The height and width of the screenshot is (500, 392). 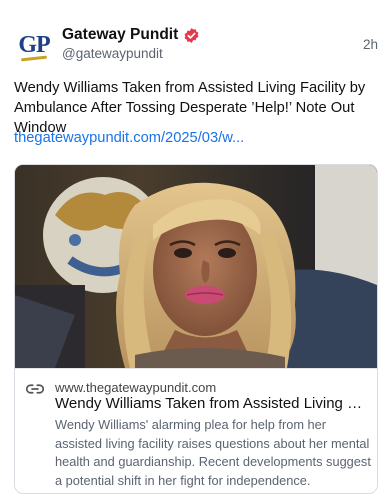 What do you see at coordinates (136, 387) in the screenshot?
I see `card-domain: www.thegatewaypundit.com` at bounding box center [136, 387].